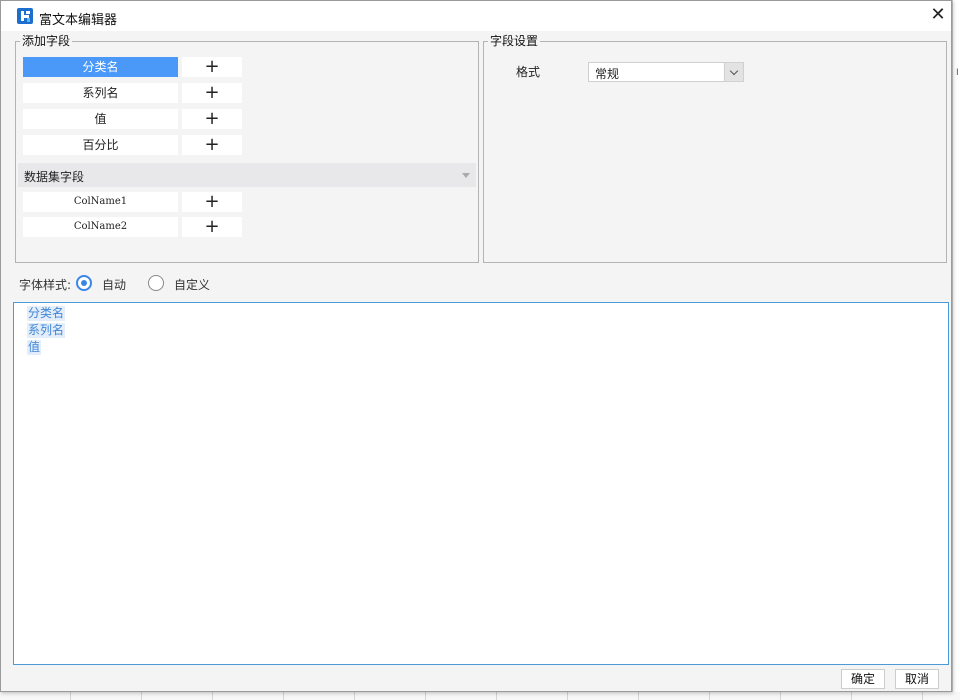  Describe the element at coordinates (938, 16) in the screenshot. I see `close-button: ✕` at that location.